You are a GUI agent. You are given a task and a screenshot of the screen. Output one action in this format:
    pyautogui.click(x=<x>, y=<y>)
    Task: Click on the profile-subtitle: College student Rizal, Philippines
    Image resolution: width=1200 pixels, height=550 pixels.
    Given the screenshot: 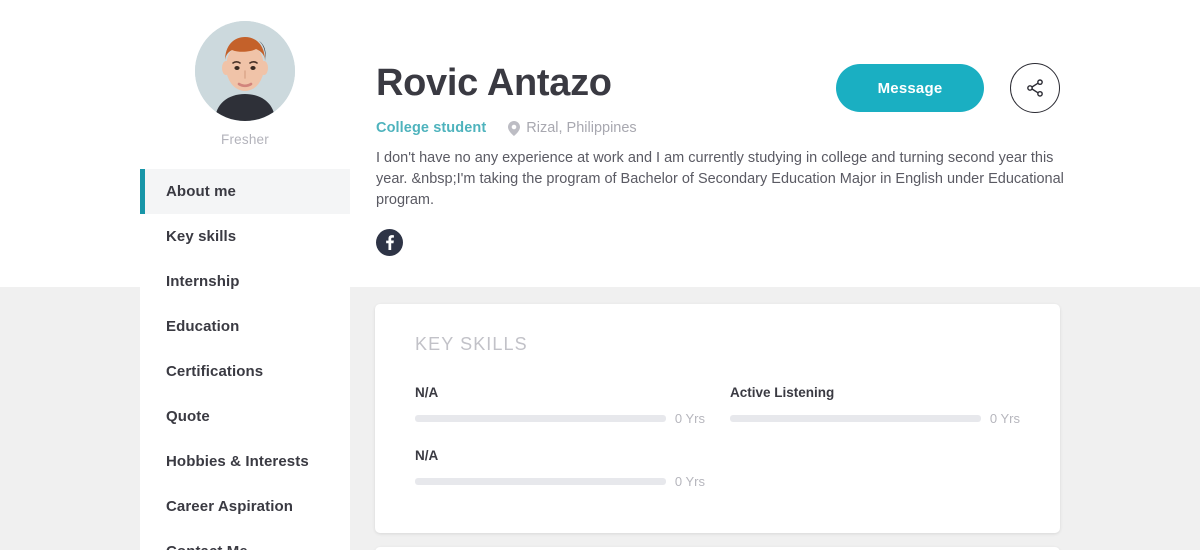 What is the action you would take?
    pyautogui.click(x=506, y=128)
    